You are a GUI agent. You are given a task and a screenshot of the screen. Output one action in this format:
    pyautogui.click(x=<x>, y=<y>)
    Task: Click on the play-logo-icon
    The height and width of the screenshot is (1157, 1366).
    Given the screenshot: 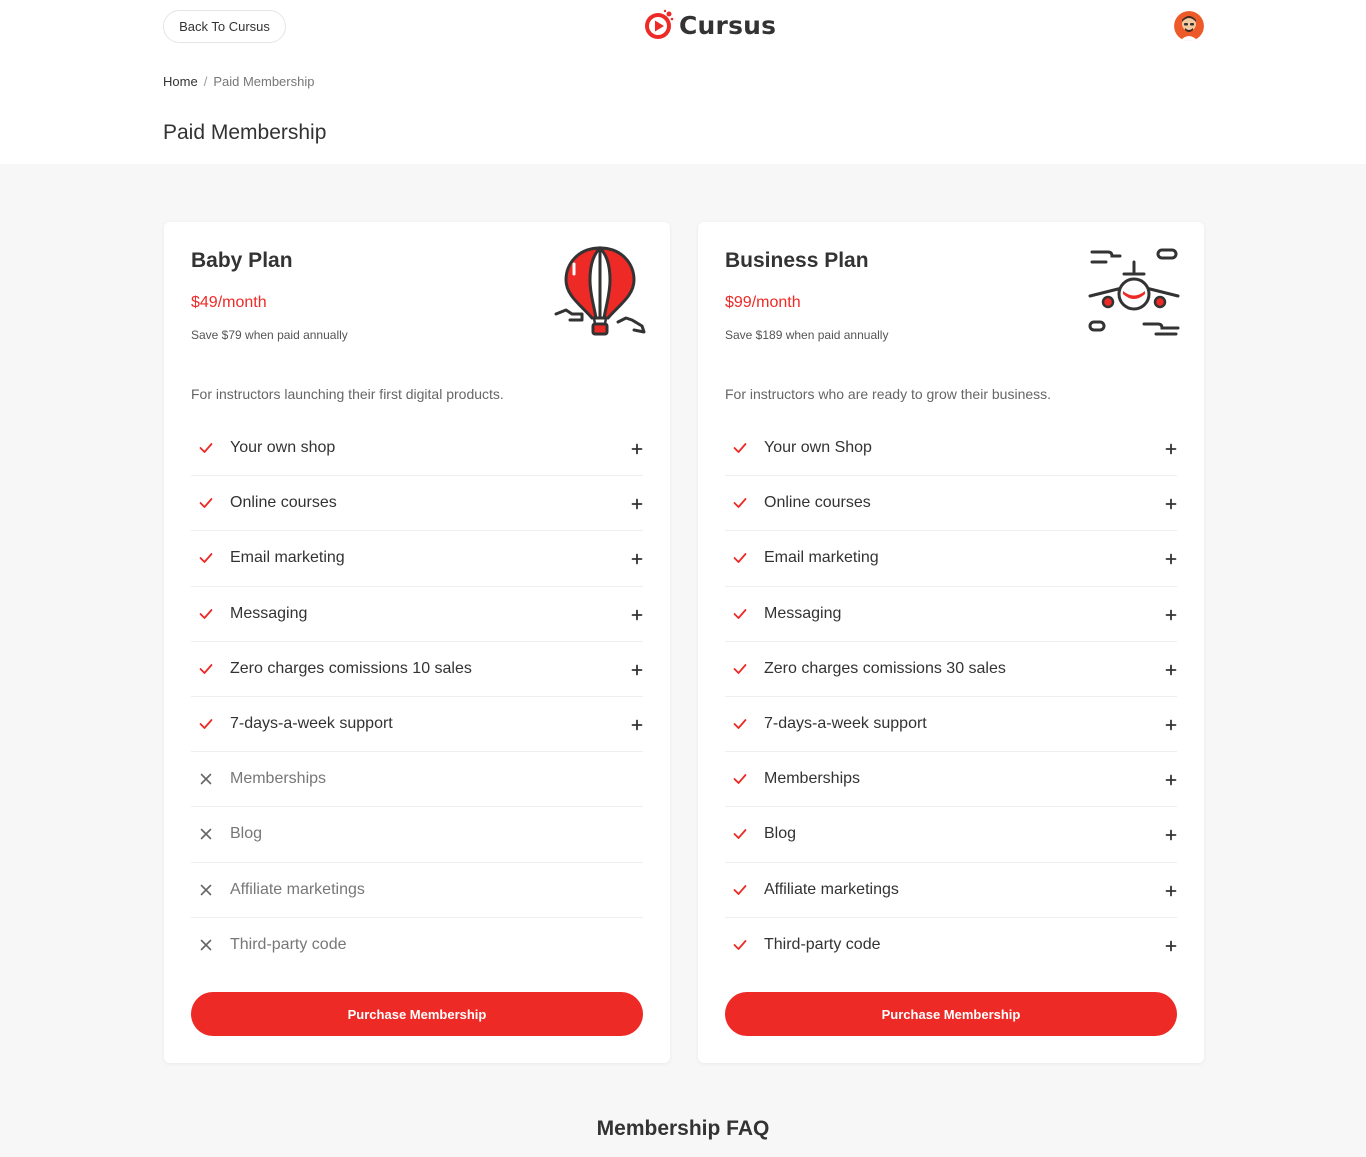 What is the action you would take?
    pyautogui.click(x=659, y=24)
    